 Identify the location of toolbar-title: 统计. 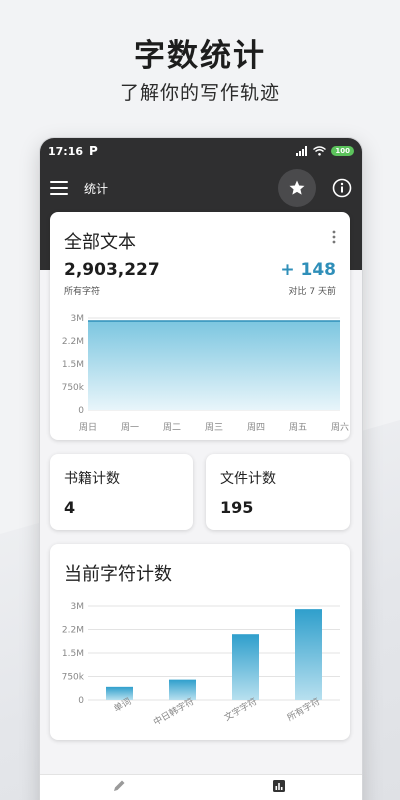
(96, 188).